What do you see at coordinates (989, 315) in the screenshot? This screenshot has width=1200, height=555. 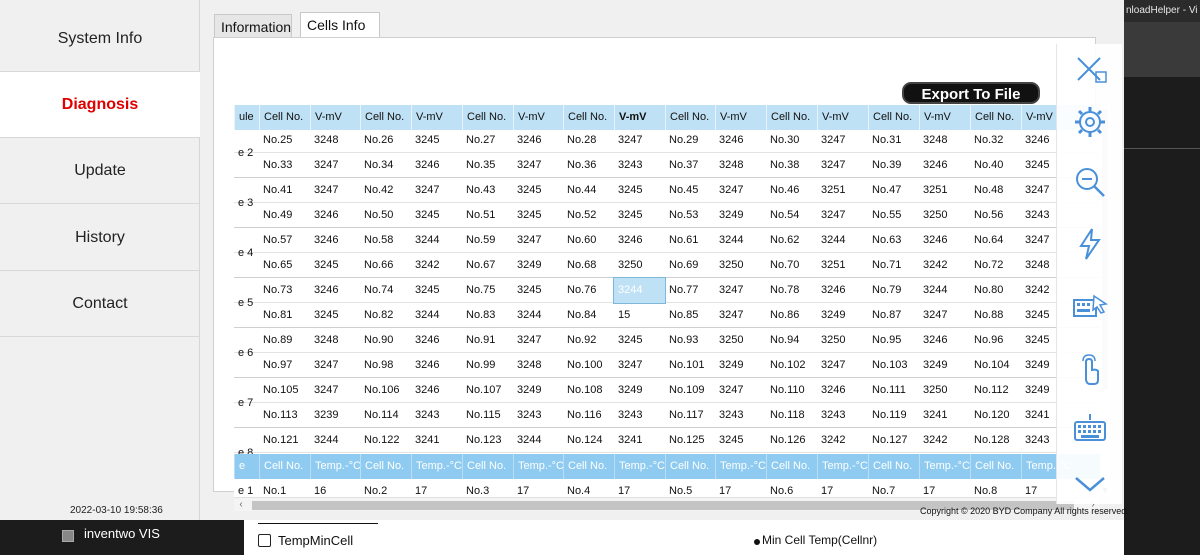 I see `cell-number: No.88` at bounding box center [989, 315].